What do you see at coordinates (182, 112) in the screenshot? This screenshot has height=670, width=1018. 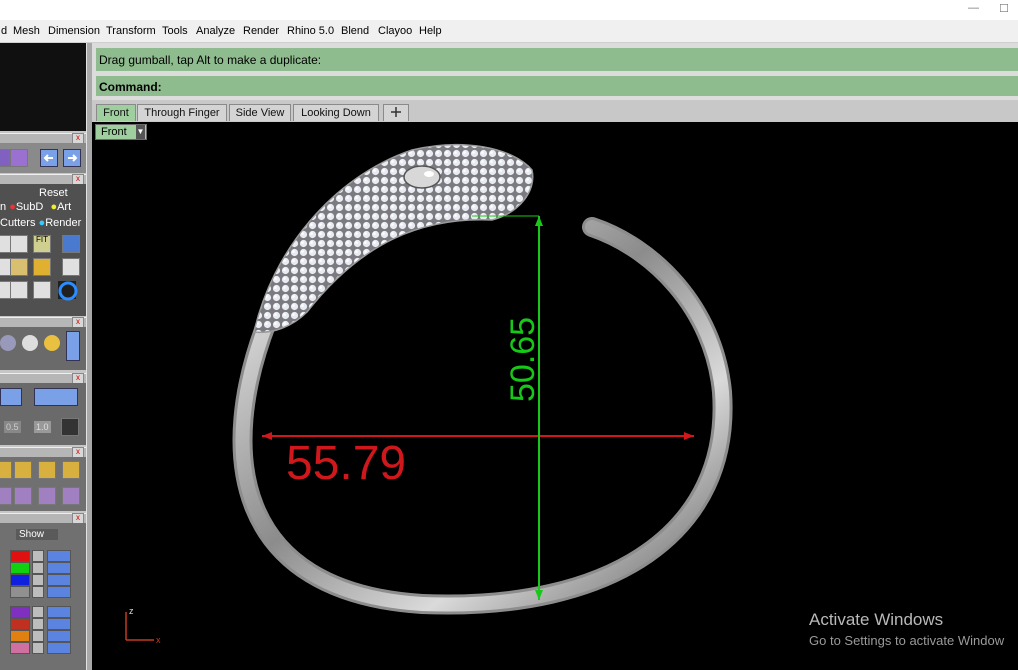 I see `tab-through-finger: Through Finger` at bounding box center [182, 112].